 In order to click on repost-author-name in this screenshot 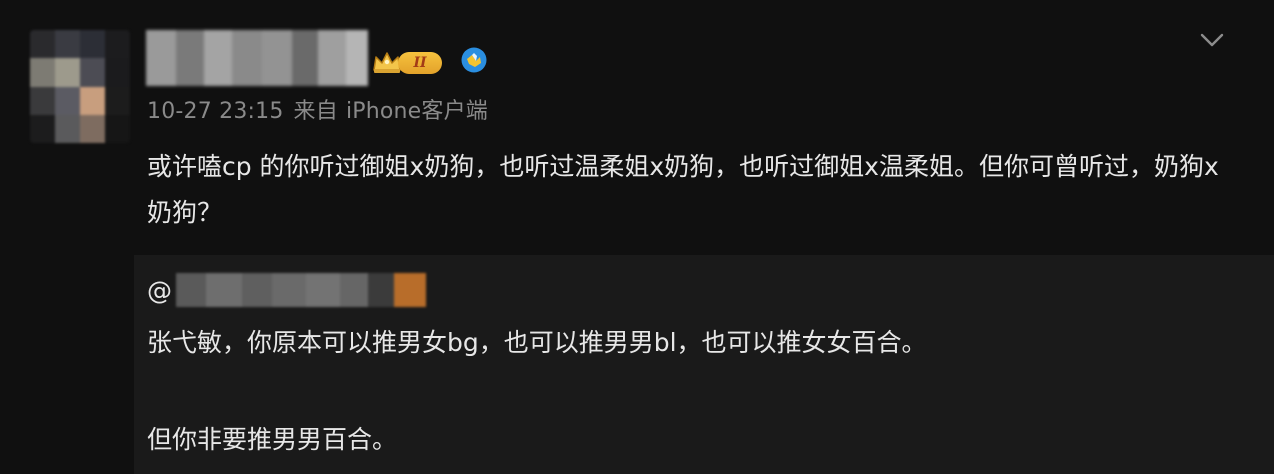, I will do `click(301, 290)`.